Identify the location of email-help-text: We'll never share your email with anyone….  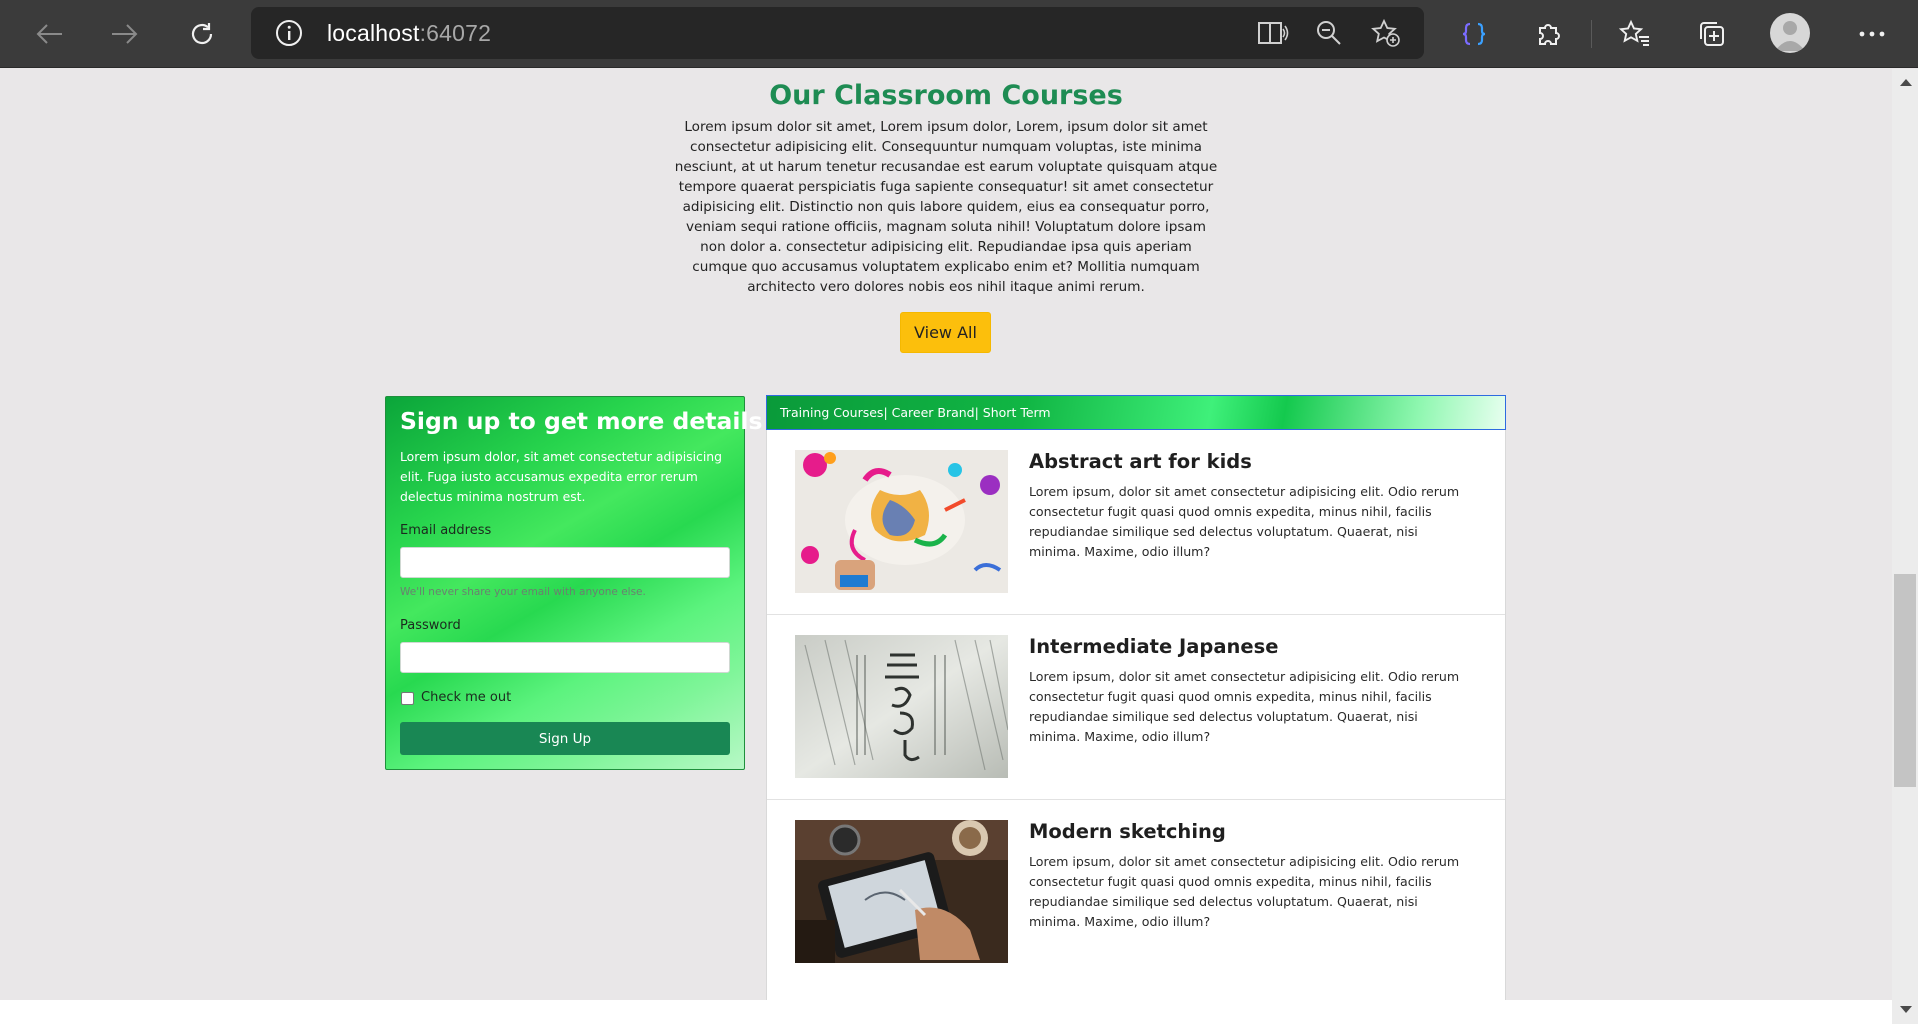
(523, 592).